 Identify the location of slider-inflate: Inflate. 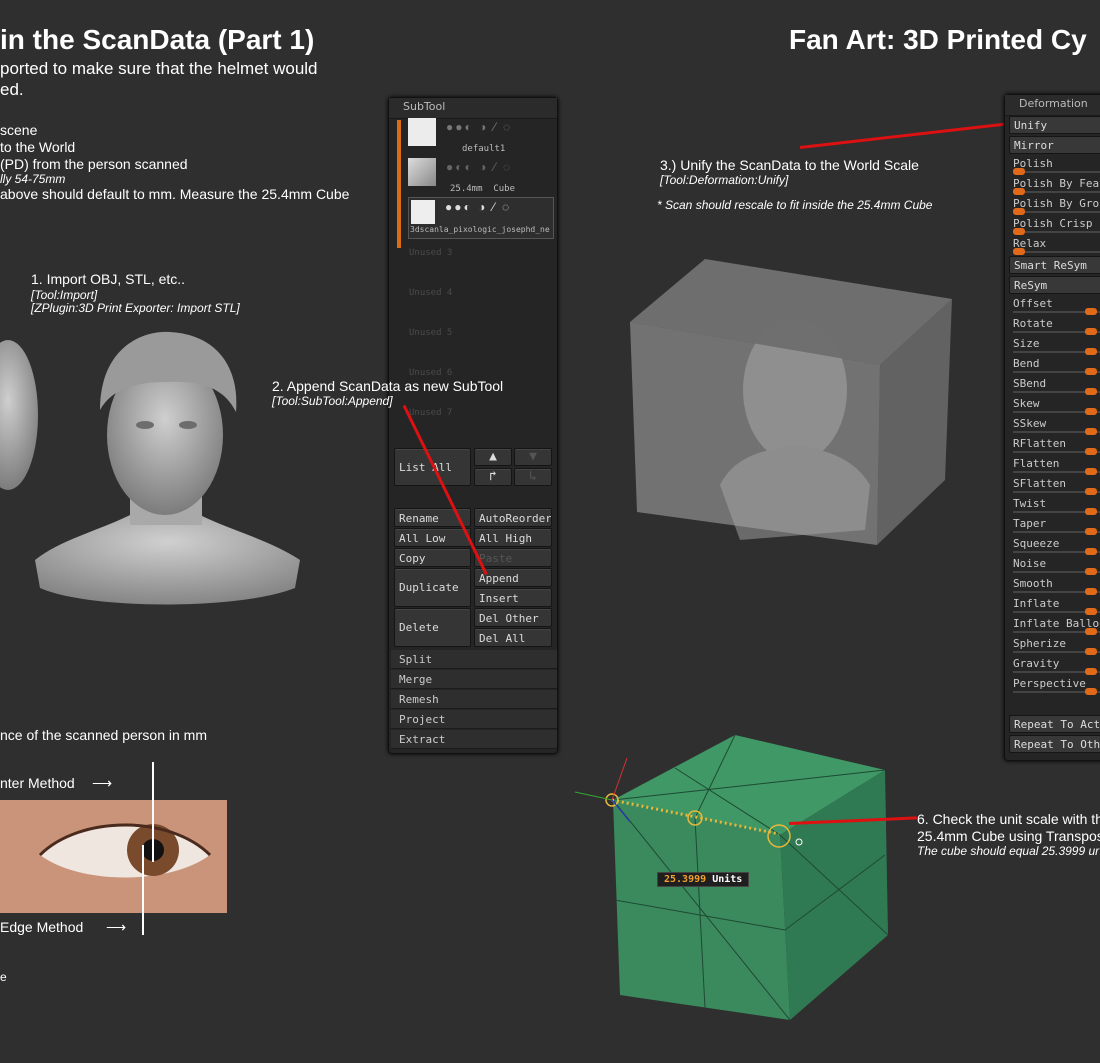
(1054, 605).